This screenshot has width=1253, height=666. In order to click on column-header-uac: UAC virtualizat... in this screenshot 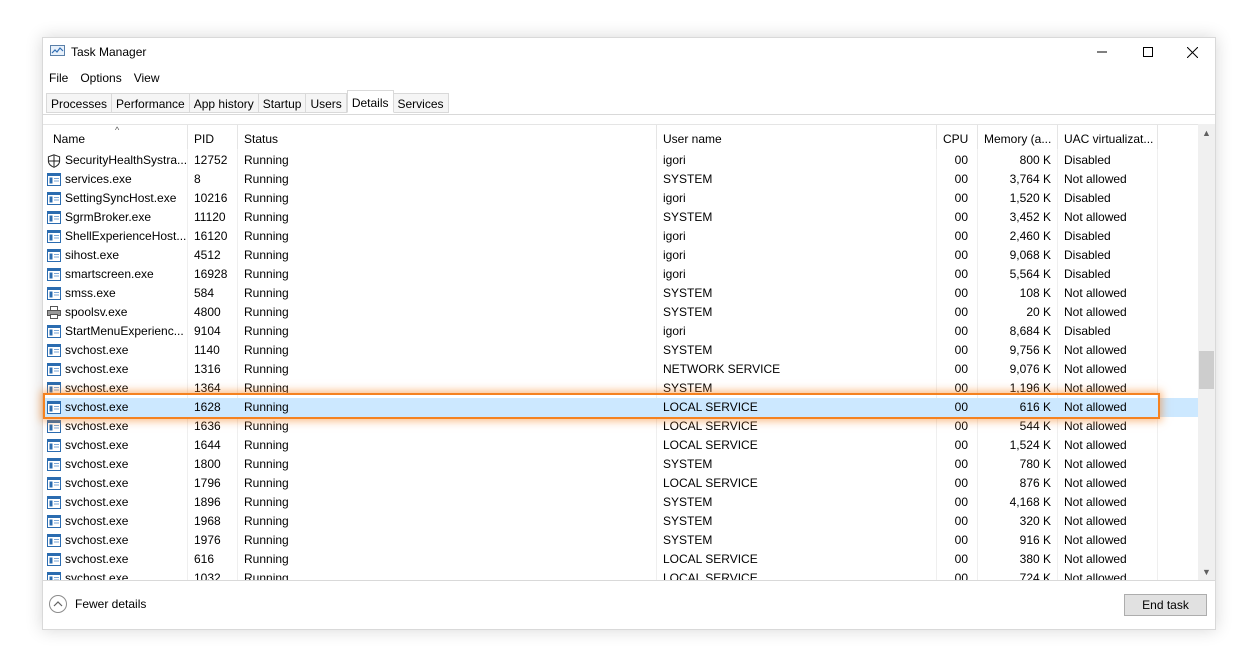, I will do `click(1108, 137)`.